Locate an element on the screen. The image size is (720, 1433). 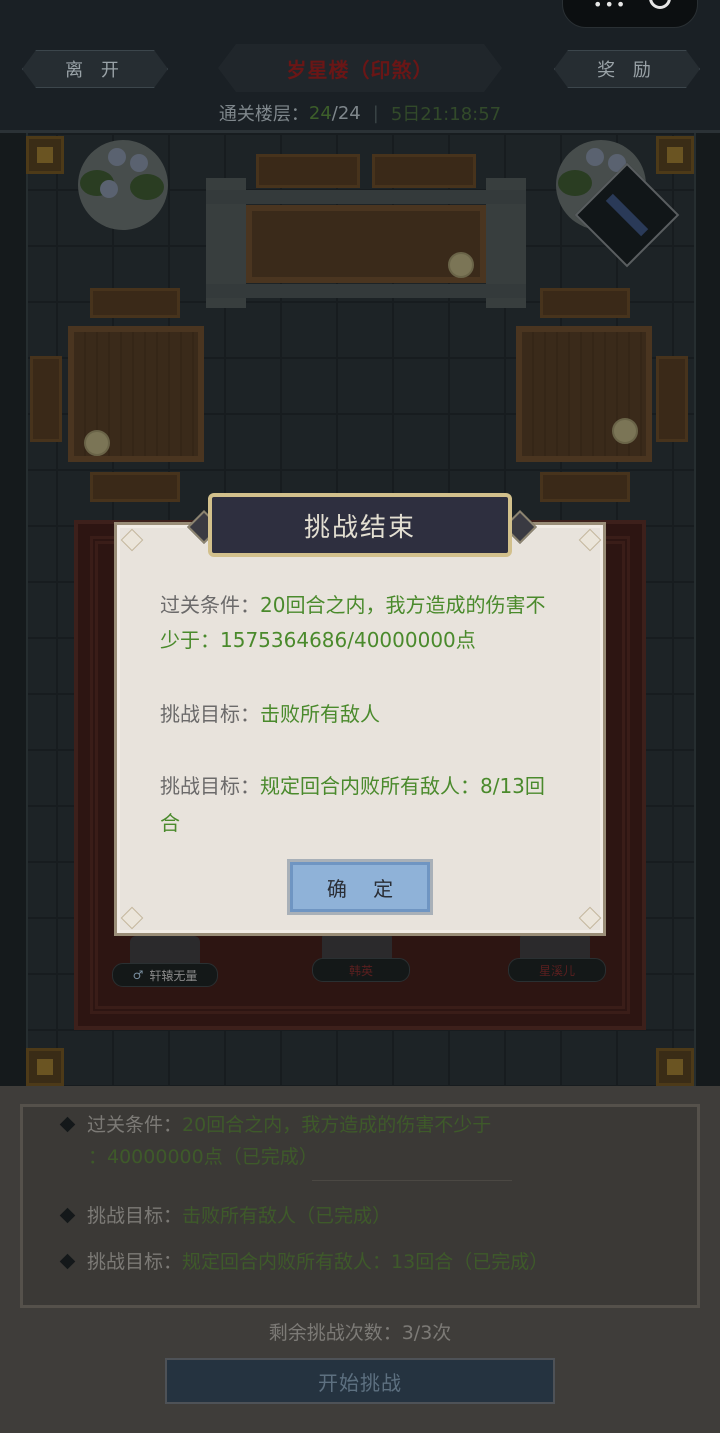
dialog-title: 挑战结束 is located at coordinates (360, 525).